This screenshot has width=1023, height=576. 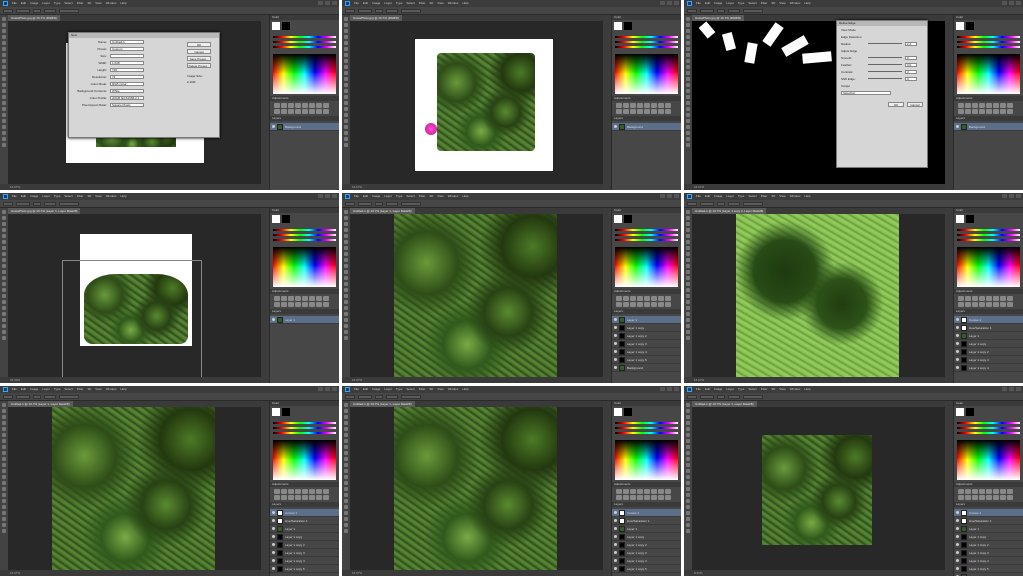 I want to click on layers-panel-tab: Layers, so click(x=988, y=118).